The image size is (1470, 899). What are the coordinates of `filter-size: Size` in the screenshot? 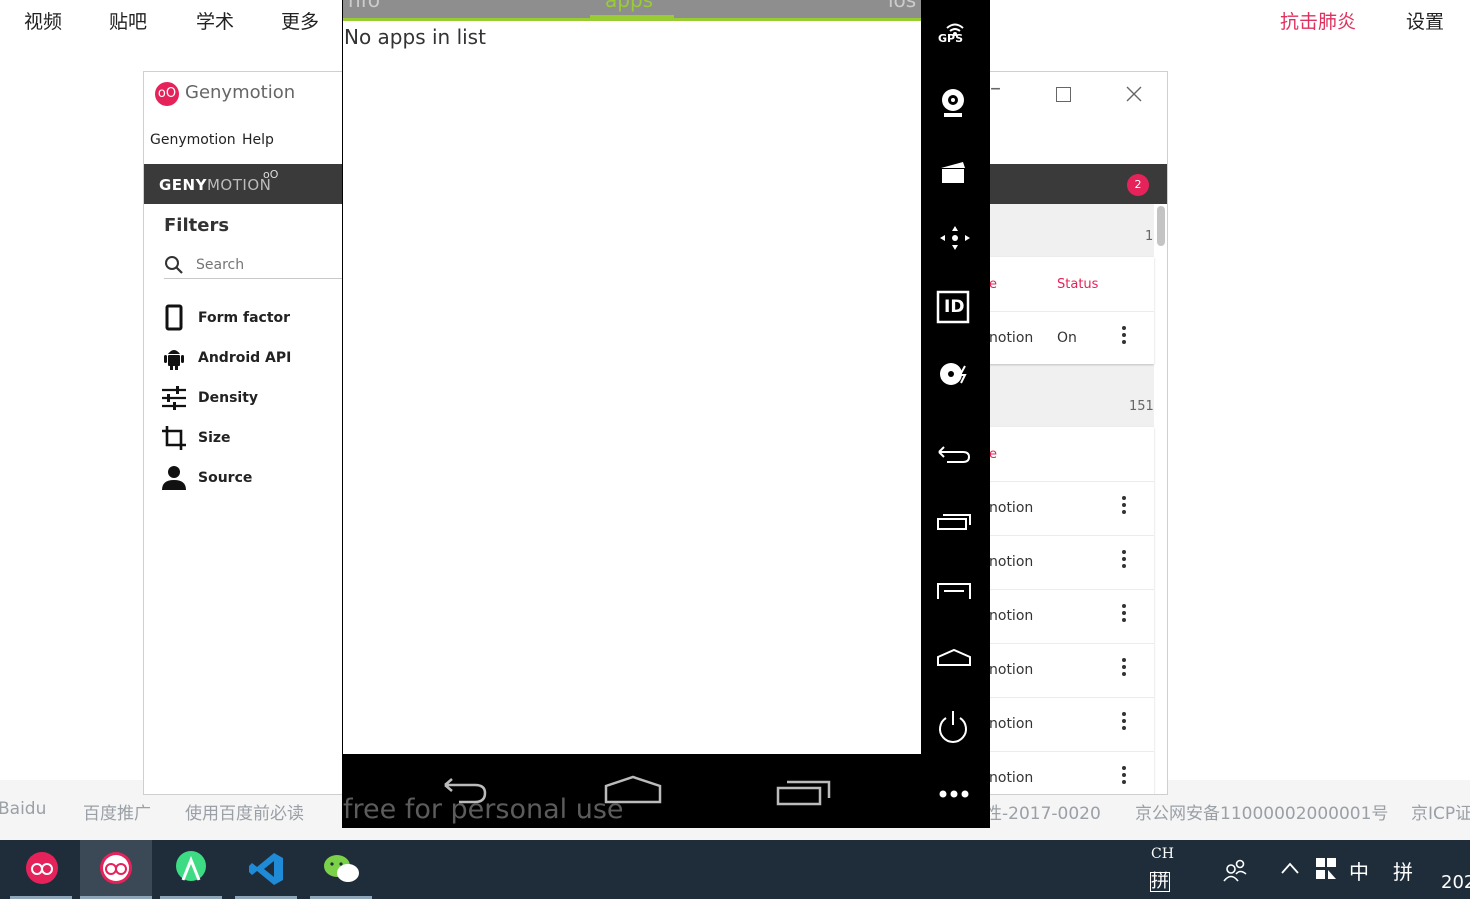 It's located at (255, 439).